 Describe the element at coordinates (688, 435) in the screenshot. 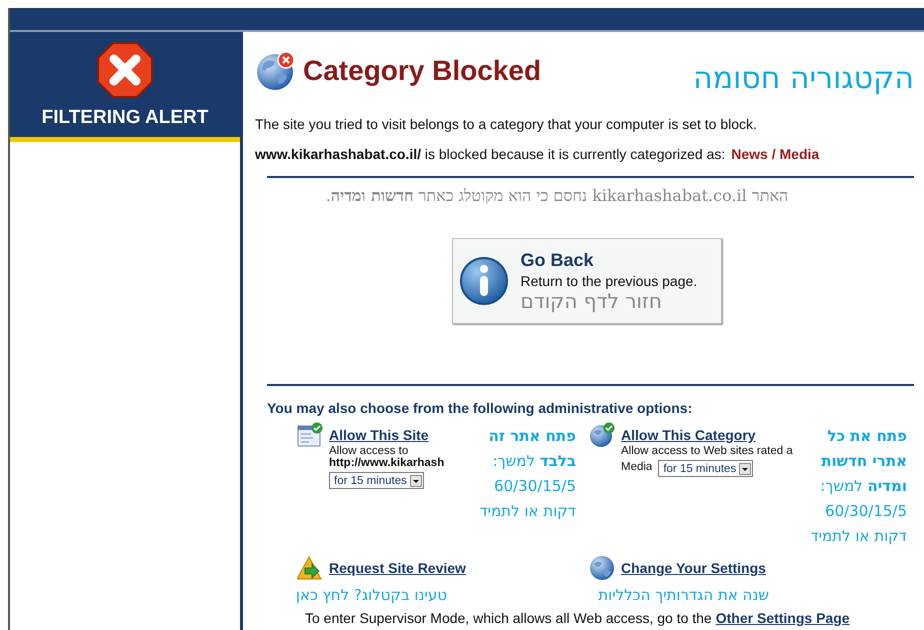

I see `option-link: Allow This Category` at that location.